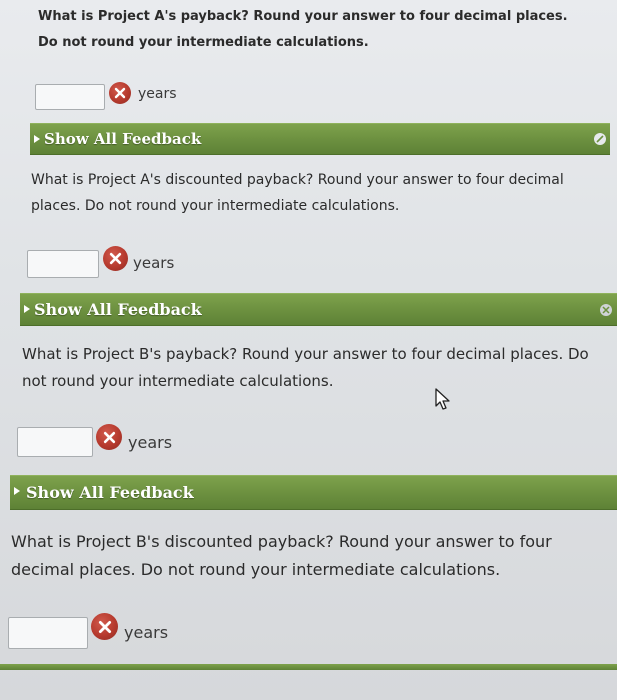  I want to click on edit-icon, so click(600, 139).